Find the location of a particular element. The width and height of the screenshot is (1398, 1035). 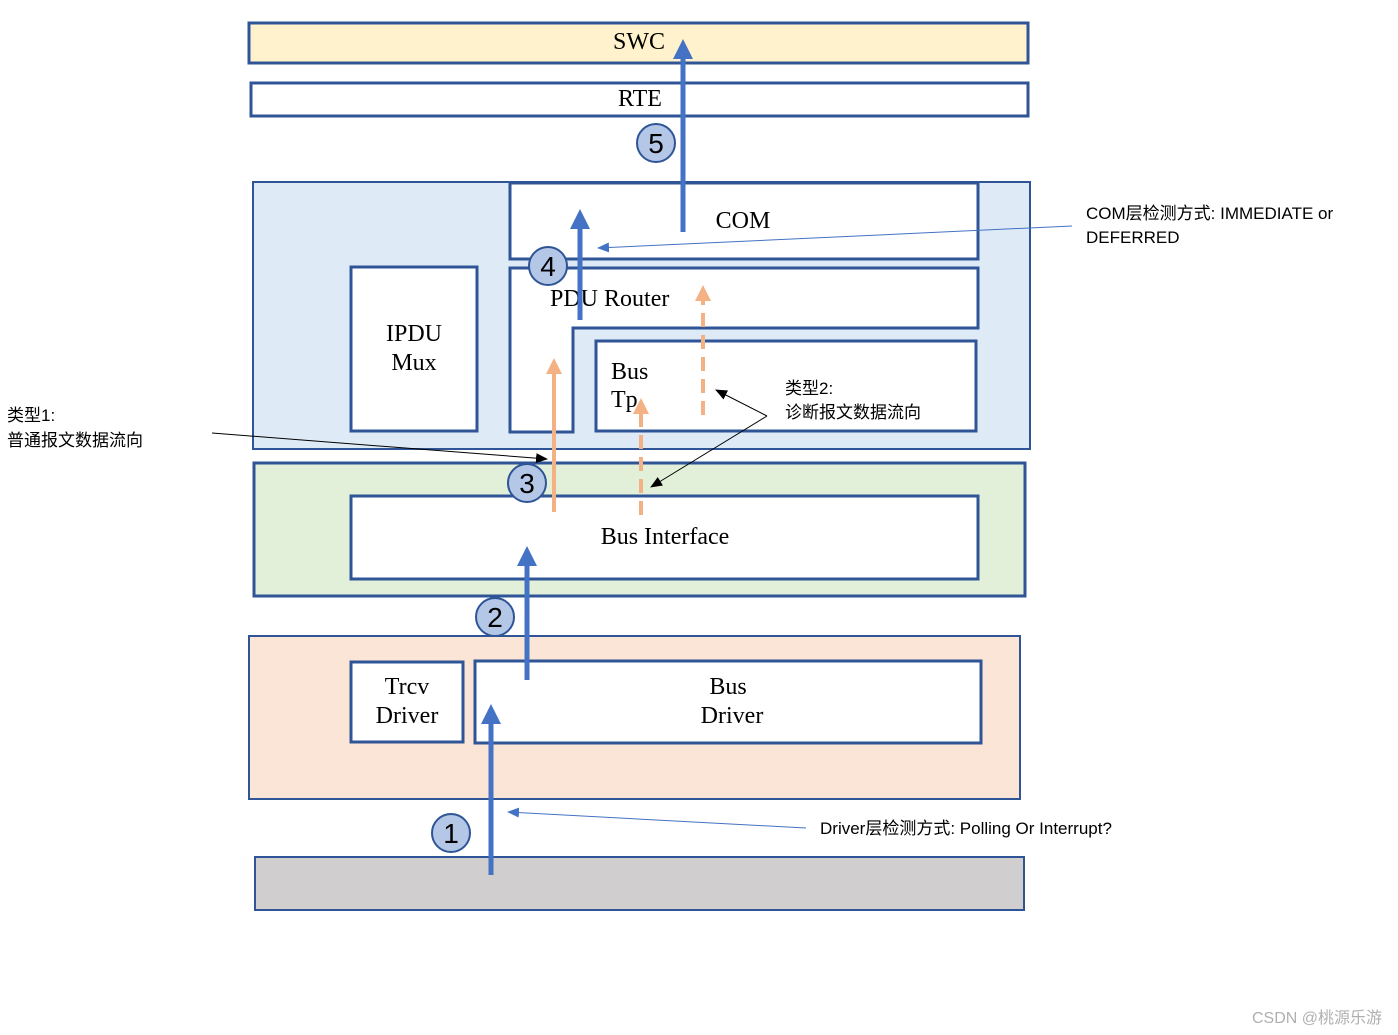

svg-text: 5 is located at coordinates (656, 143).